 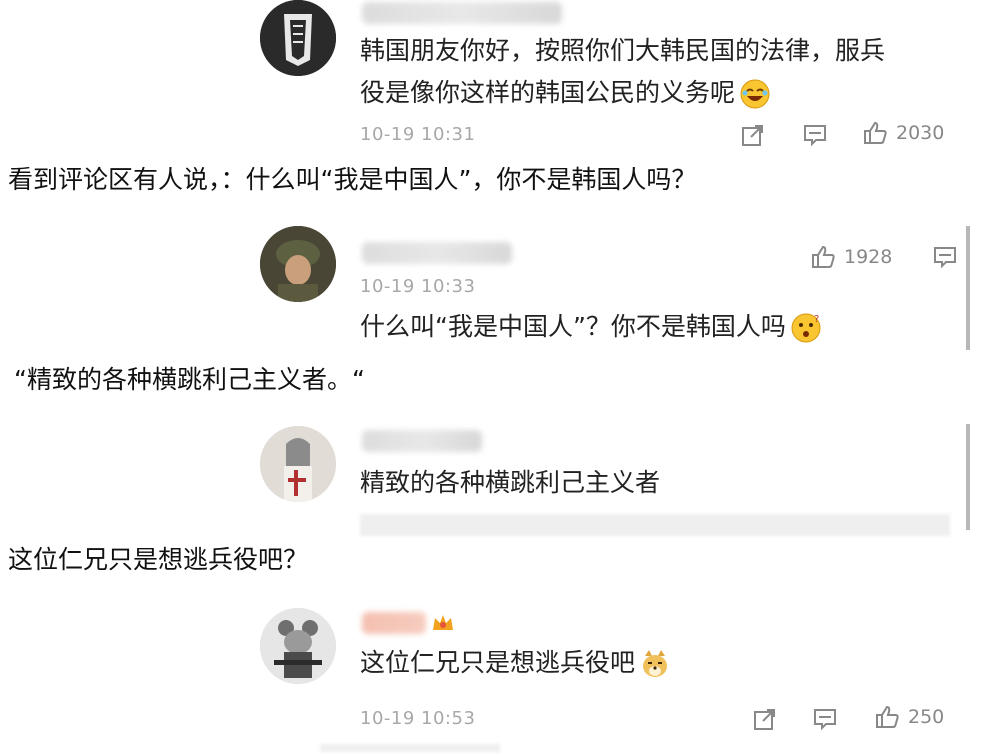 What do you see at coordinates (418, 718) in the screenshot?
I see `timestamp: 10-19 10:53` at bounding box center [418, 718].